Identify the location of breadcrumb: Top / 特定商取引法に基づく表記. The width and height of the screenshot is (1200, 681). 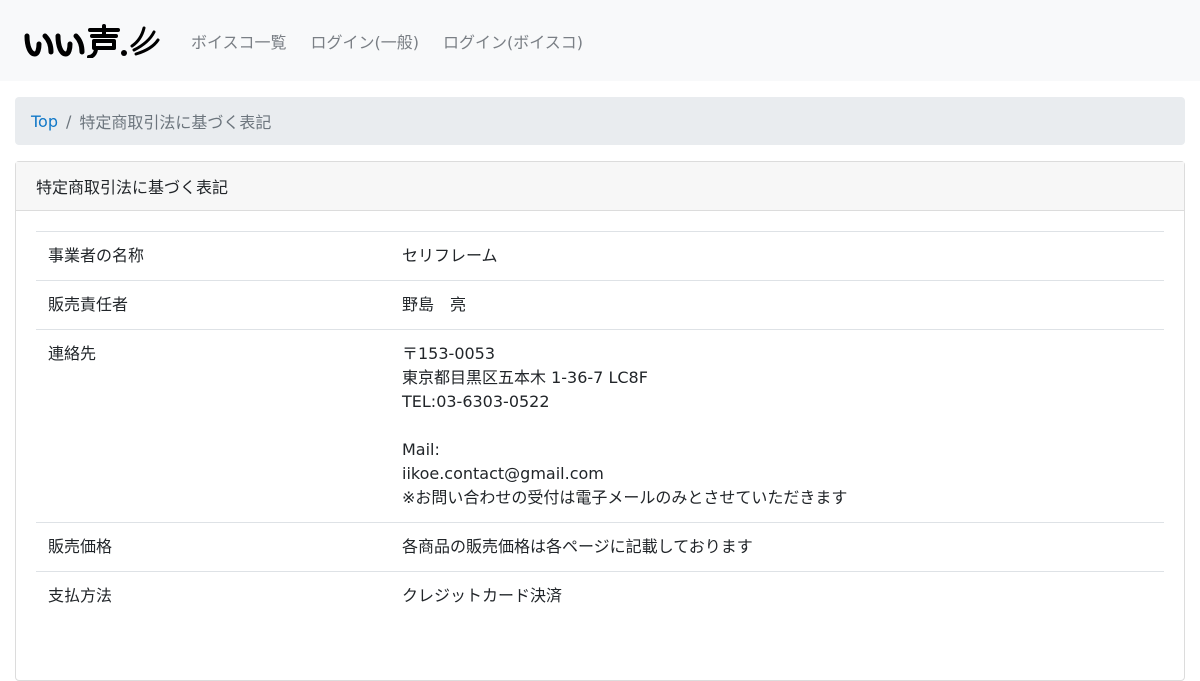
(600, 121).